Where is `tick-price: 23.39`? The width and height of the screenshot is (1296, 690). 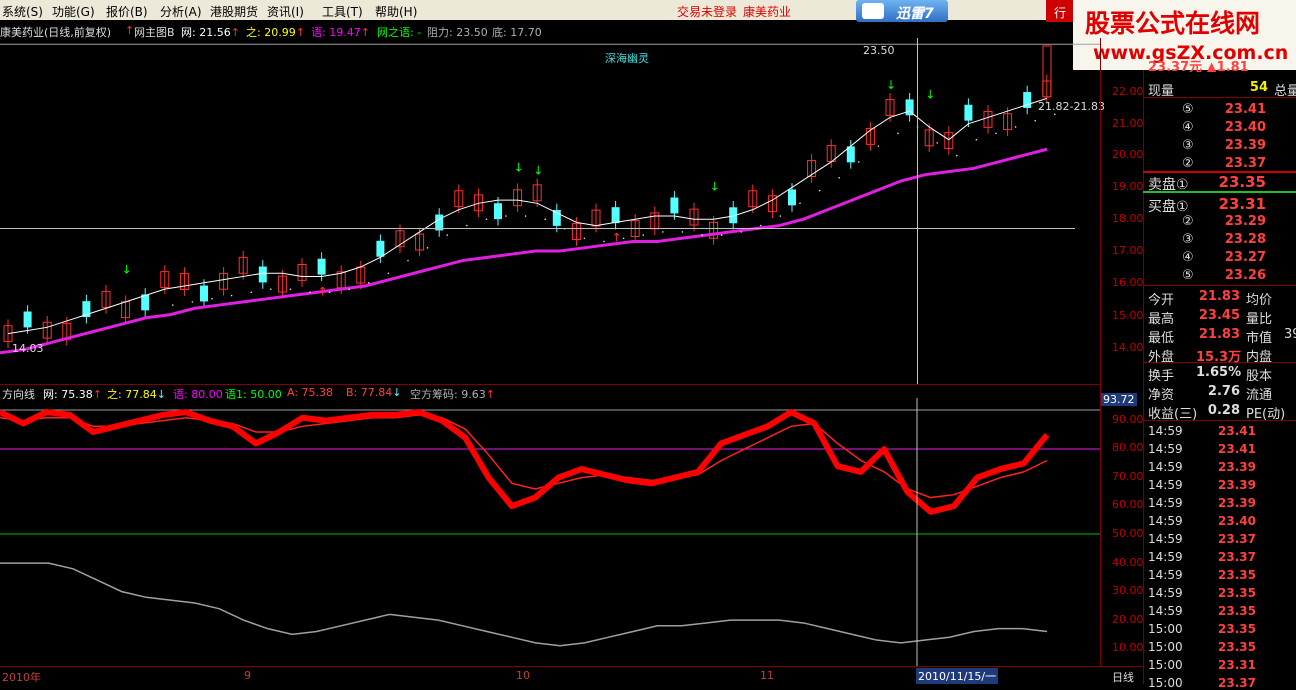 tick-price: 23.39 is located at coordinates (1237, 503).